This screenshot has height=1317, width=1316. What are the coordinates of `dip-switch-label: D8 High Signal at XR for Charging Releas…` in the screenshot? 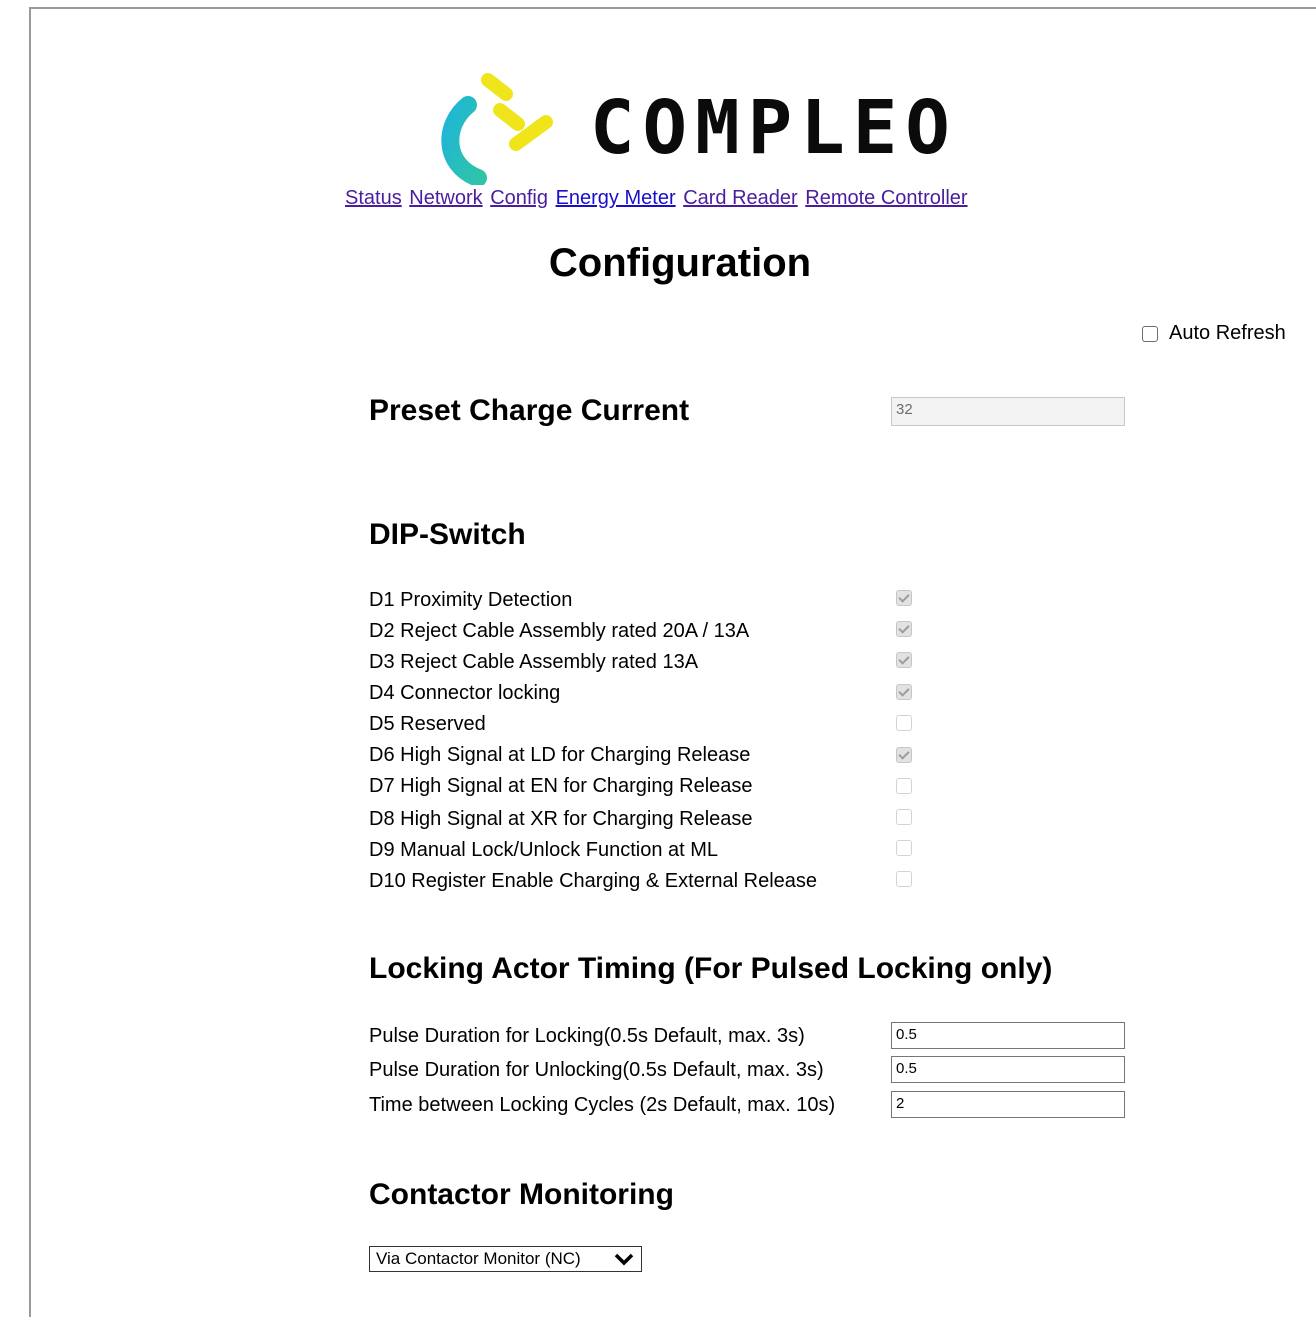 It's located at (561, 819).